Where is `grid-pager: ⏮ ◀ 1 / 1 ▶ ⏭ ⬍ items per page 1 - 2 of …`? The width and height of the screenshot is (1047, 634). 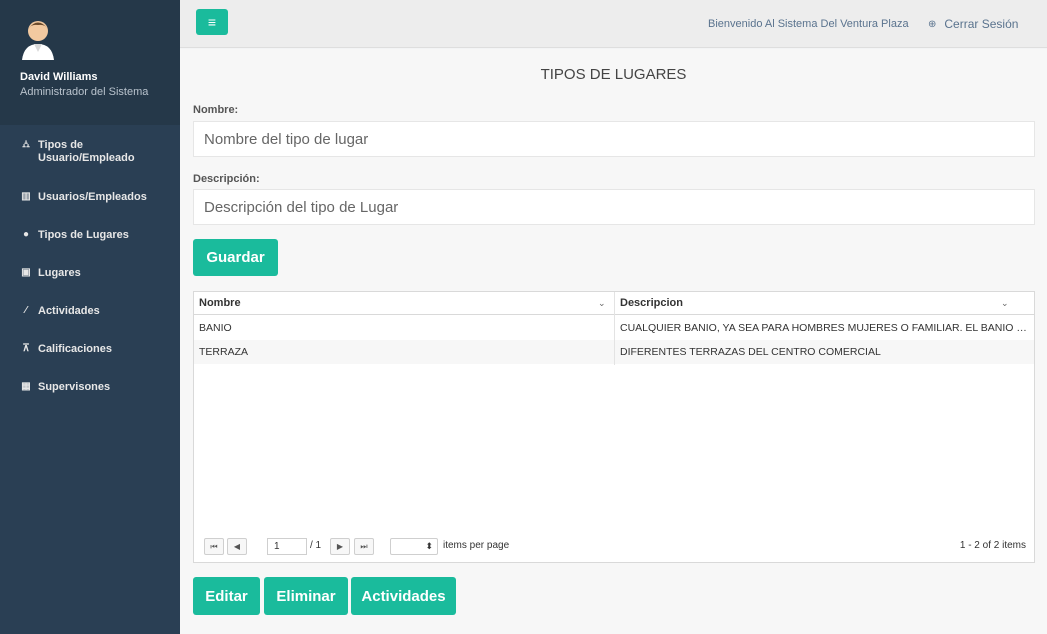 grid-pager: ⏮ ◀ 1 / 1 ▶ ⏭ ⬍ items per page 1 - 2 of … is located at coordinates (614, 550).